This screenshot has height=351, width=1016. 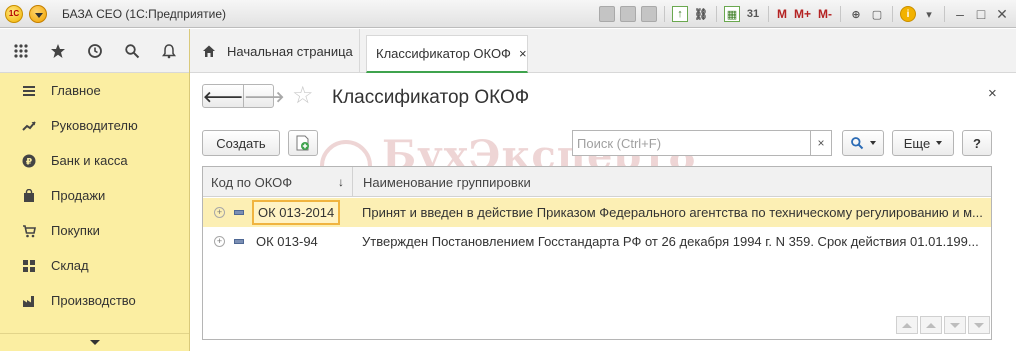 I want to click on copy-add-icon, so click(x=302, y=143).